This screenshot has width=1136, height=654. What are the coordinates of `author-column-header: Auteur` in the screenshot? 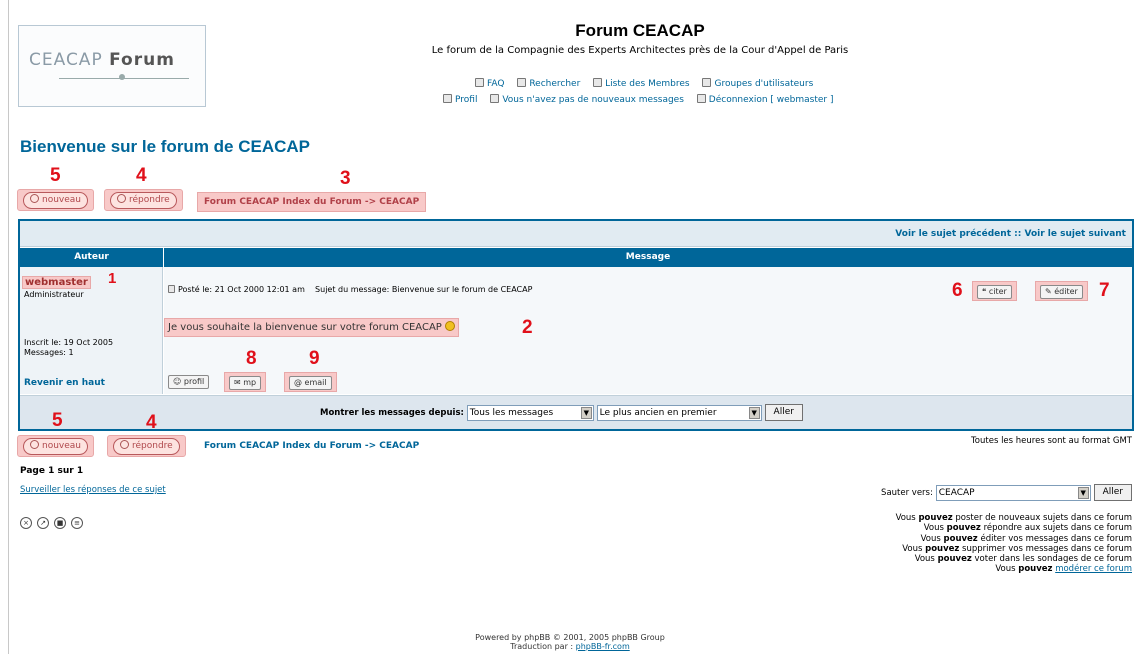 It's located at (91, 257).